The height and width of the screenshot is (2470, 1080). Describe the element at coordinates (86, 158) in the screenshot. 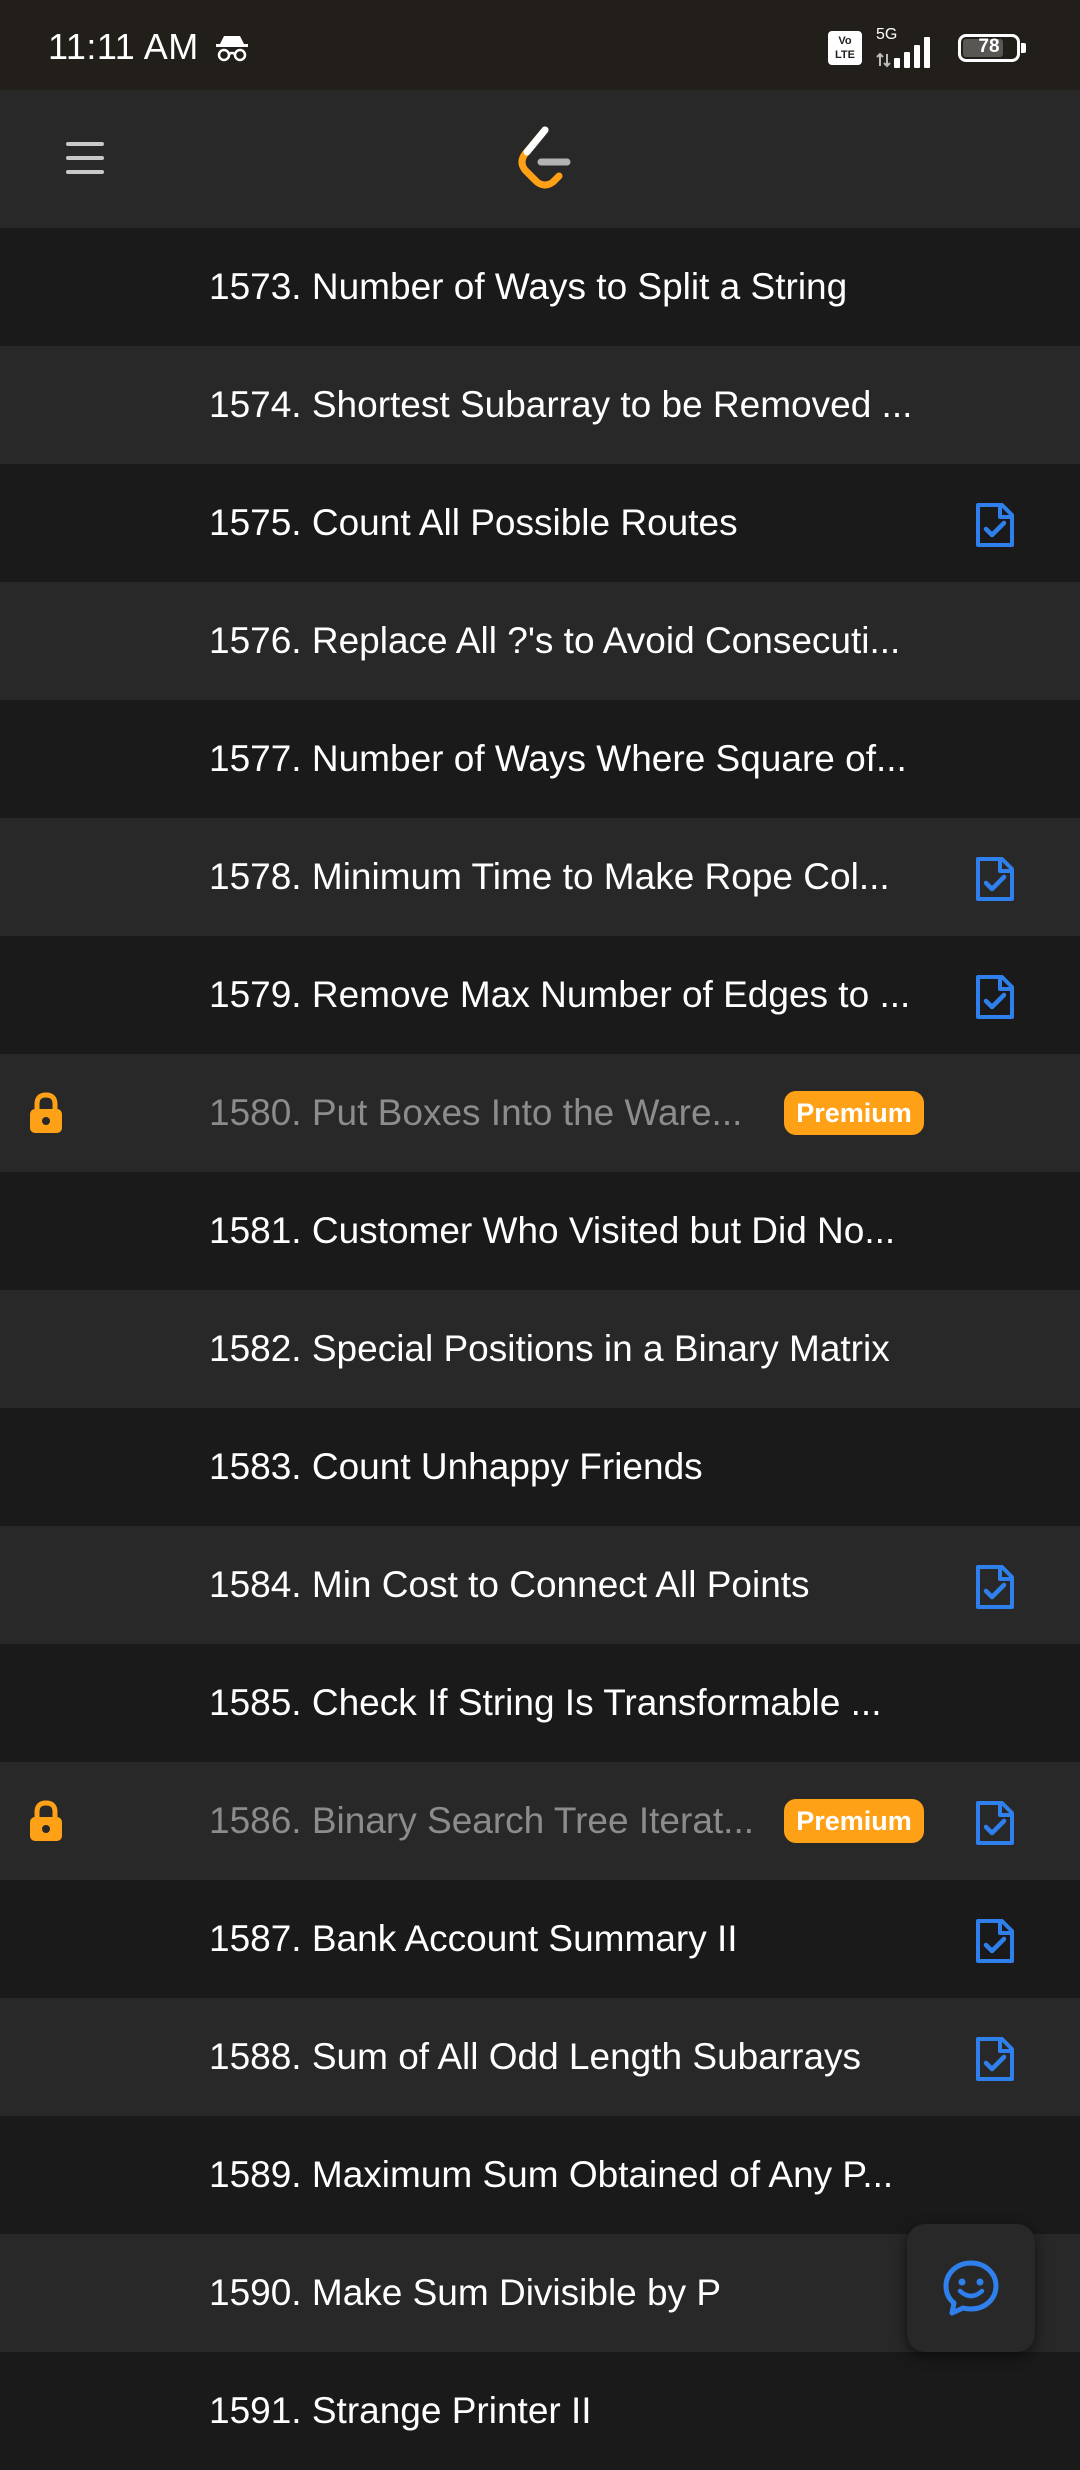

I see `menu-icon` at that location.